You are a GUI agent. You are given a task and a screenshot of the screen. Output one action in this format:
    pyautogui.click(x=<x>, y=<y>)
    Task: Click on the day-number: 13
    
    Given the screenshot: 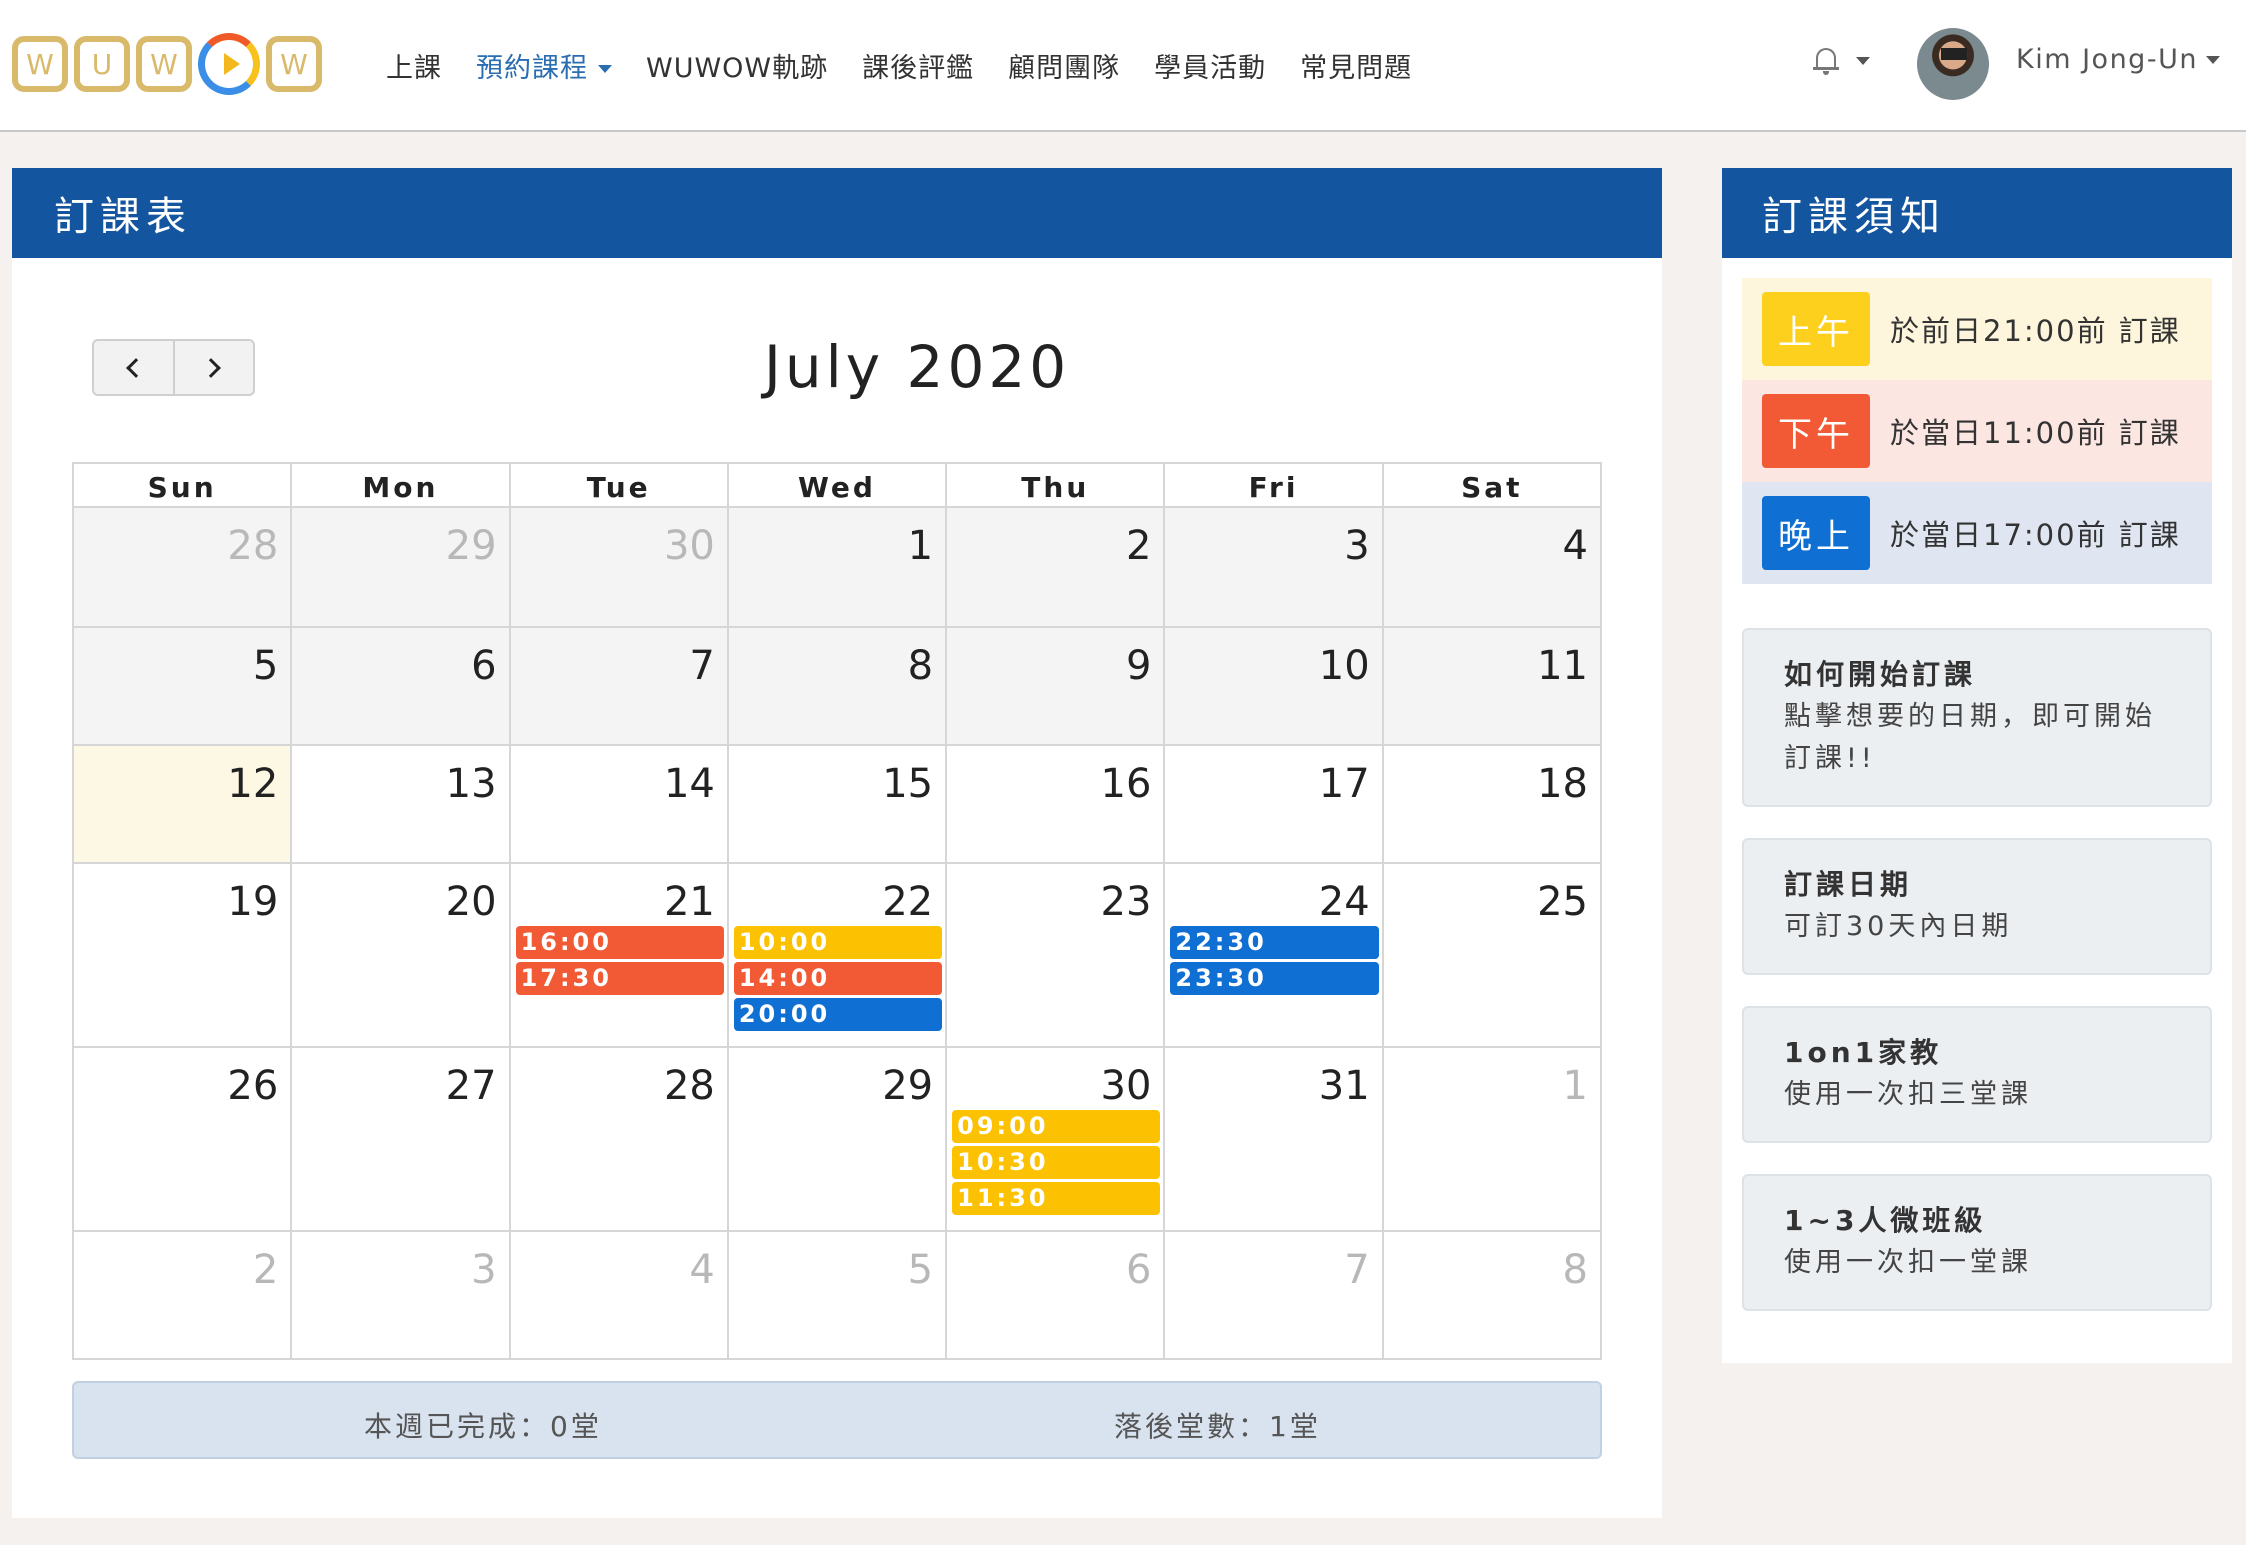 What is the action you would take?
    pyautogui.click(x=471, y=784)
    